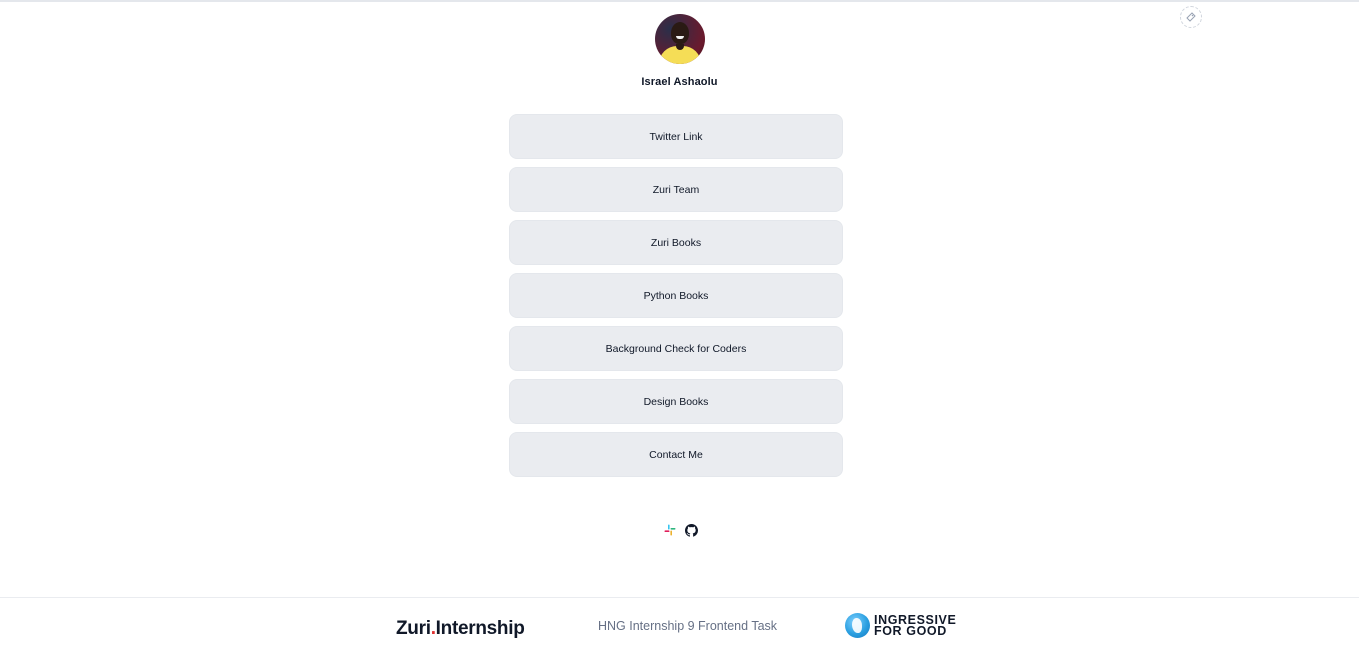 This screenshot has width=1359, height=658. I want to click on ingressive-for-good-logo: INGRESSIVE FOR GOOD, so click(900, 625).